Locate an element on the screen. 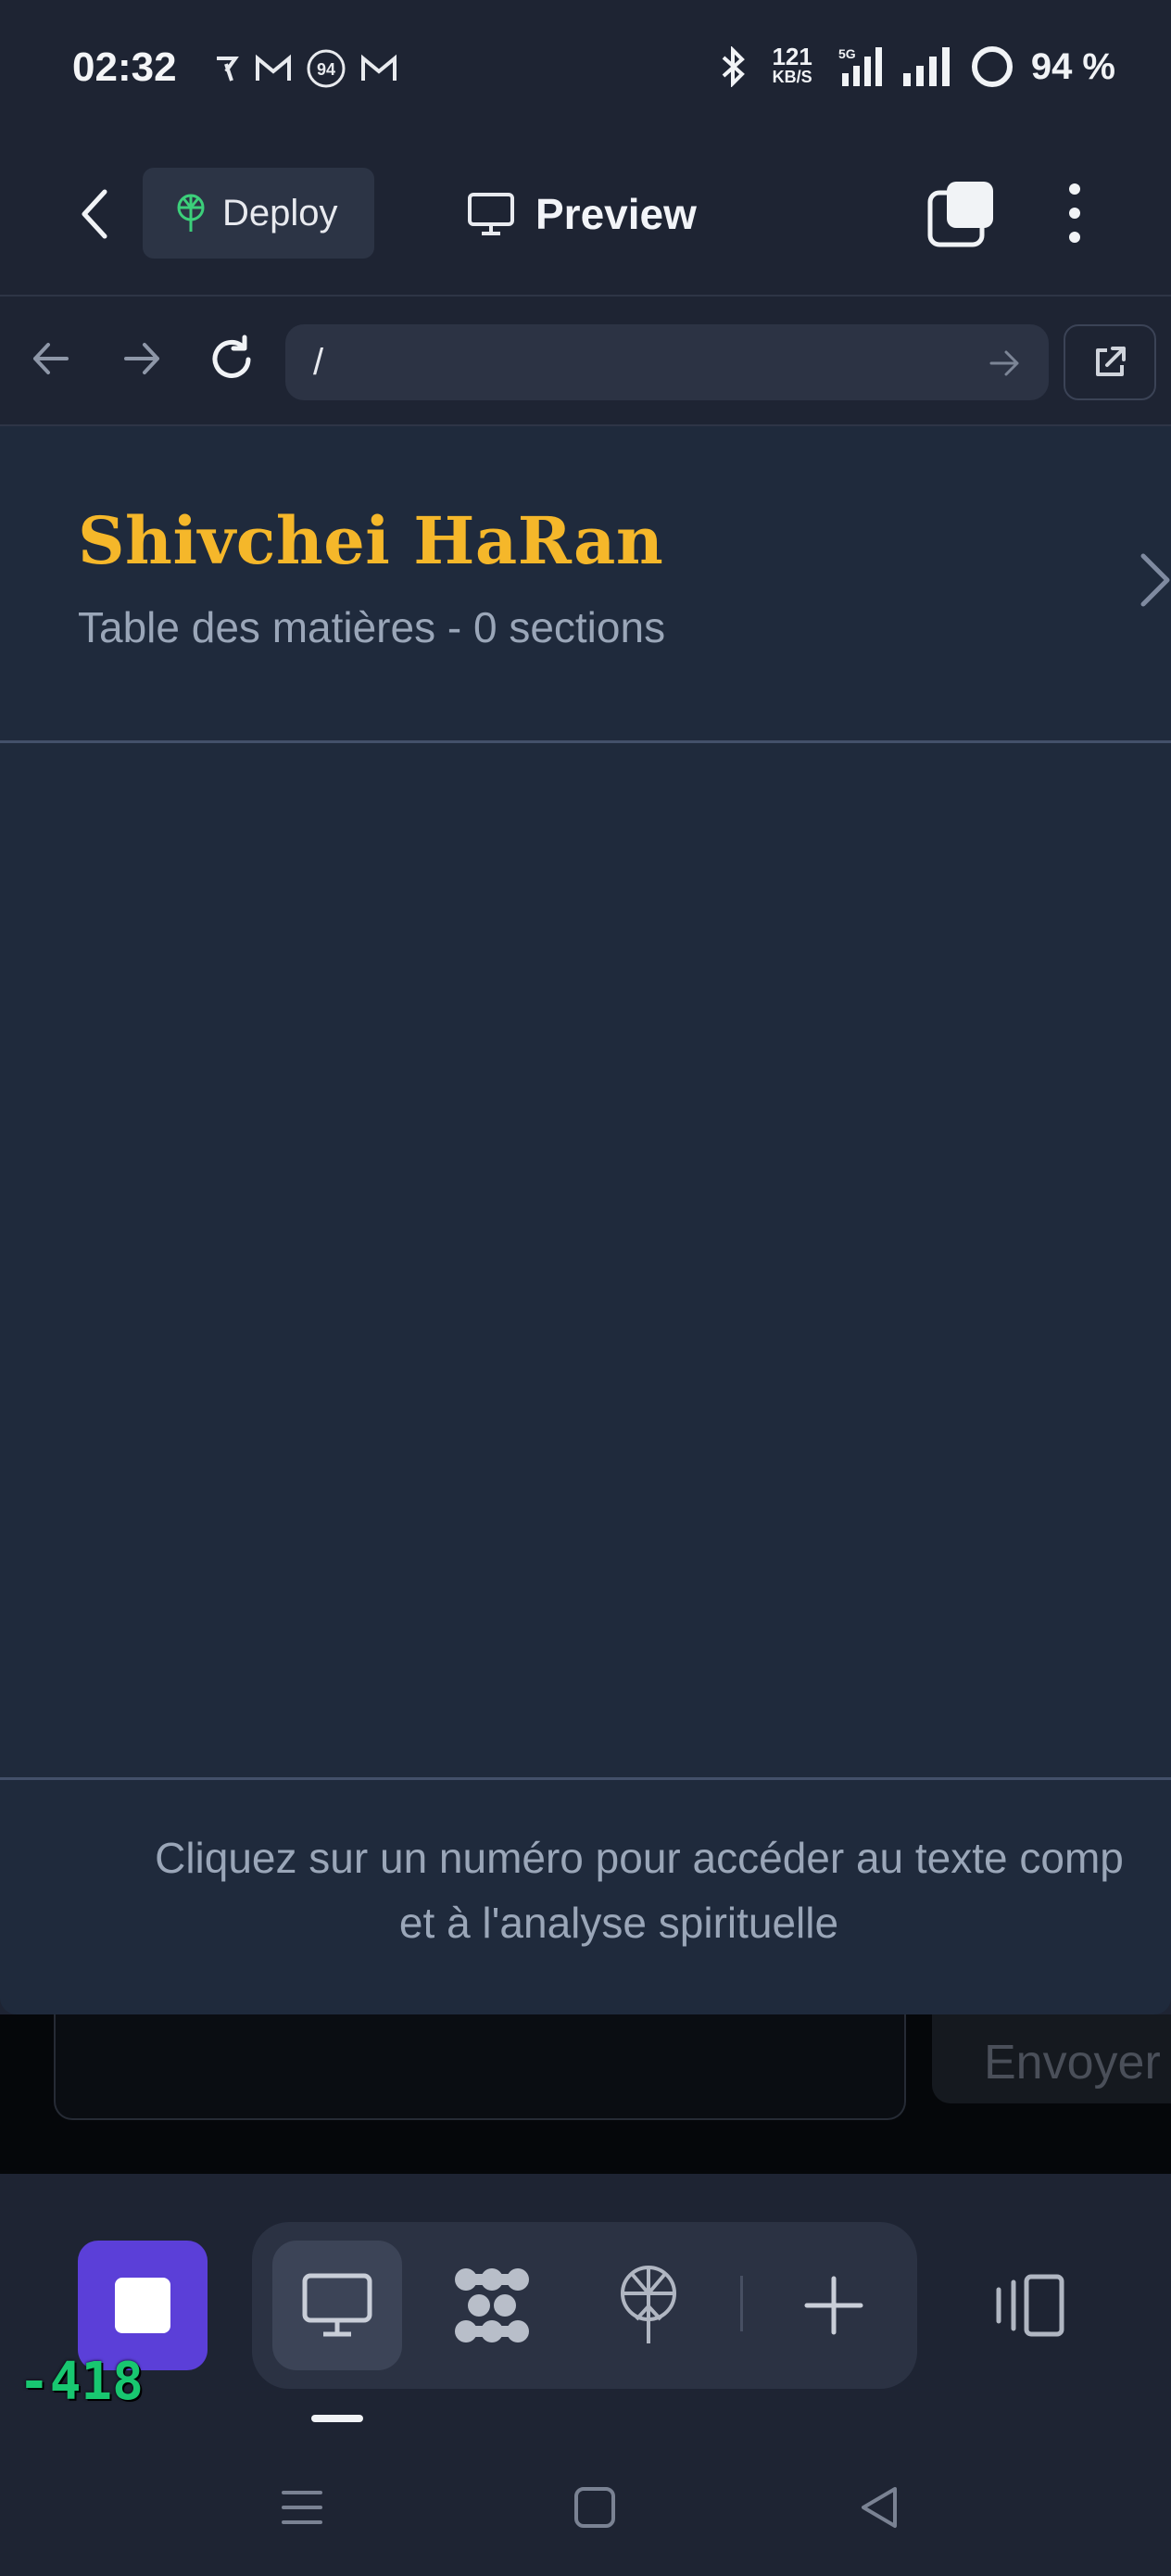 This screenshot has width=1171, height=2576. open-external-button is located at coordinates (1110, 362).